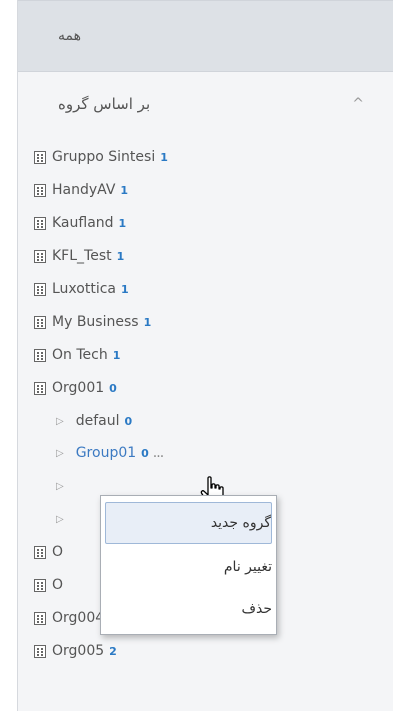 Image resolution: width=393 pixels, height=711 pixels. I want to click on filter-all-label: همه, so click(69, 36).